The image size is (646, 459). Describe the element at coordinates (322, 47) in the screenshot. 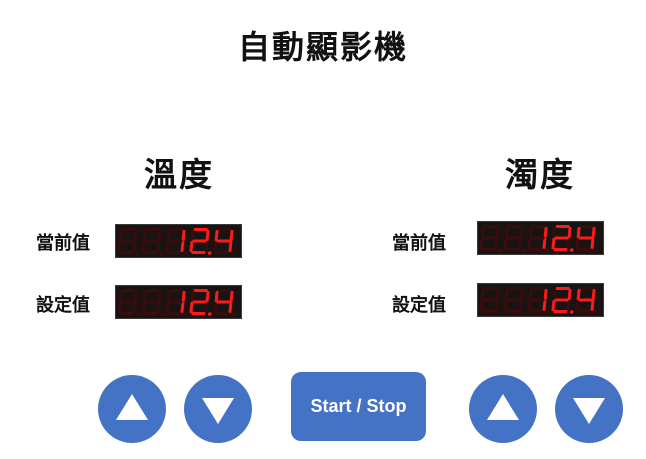

I see `app-title: 自動顯影機` at that location.